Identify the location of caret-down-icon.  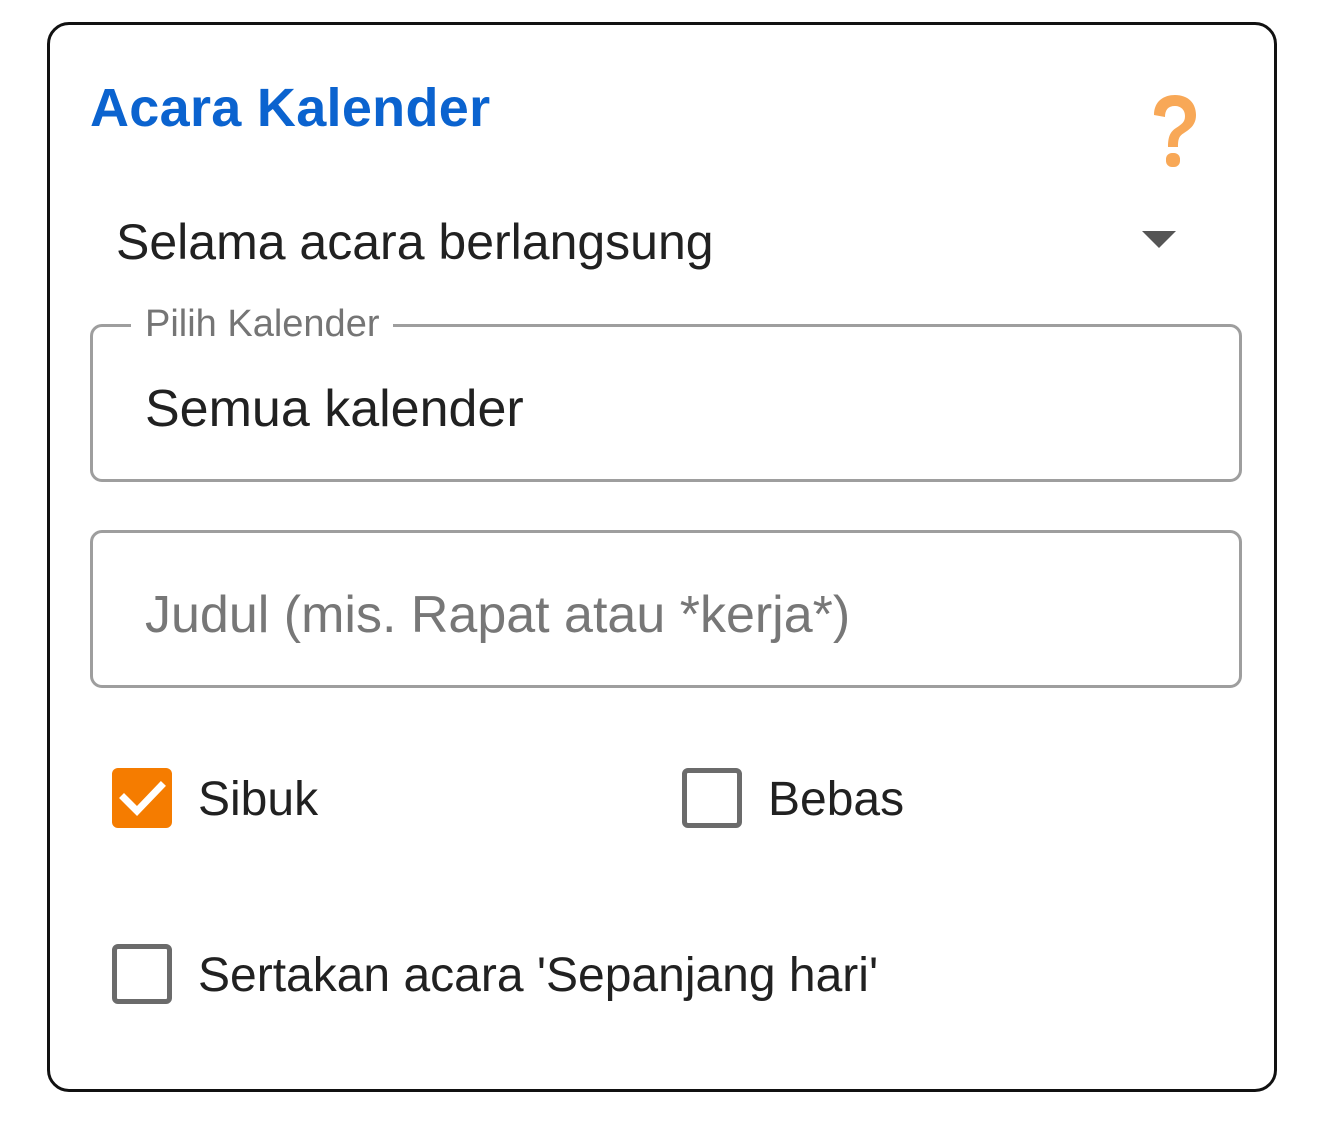
(1159, 239).